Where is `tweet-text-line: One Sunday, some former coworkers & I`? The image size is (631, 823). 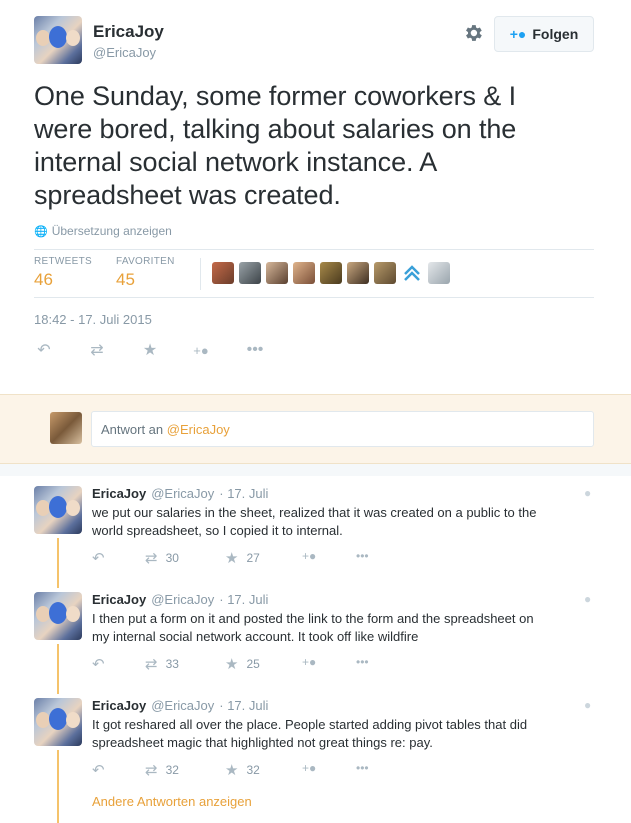
tweet-text-line: One Sunday, some former coworkers & I is located at coordinates (275, 96).